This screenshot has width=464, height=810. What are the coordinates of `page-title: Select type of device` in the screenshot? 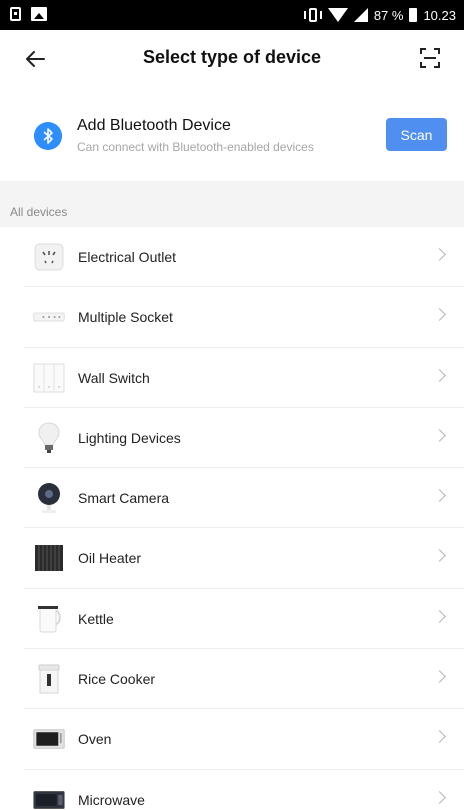 It's located at (232, 57).